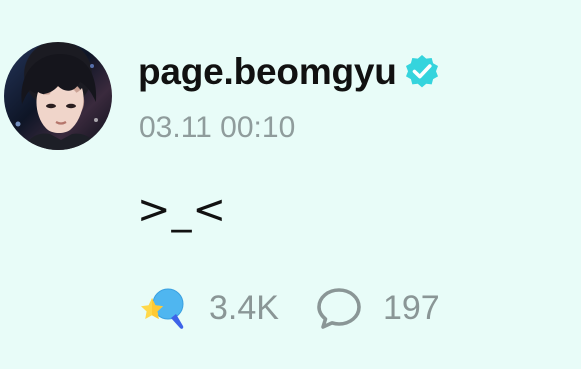  Describe the element at coordinates (422, 72) in the screenshot. I see `verified-badge-icon` at that location.